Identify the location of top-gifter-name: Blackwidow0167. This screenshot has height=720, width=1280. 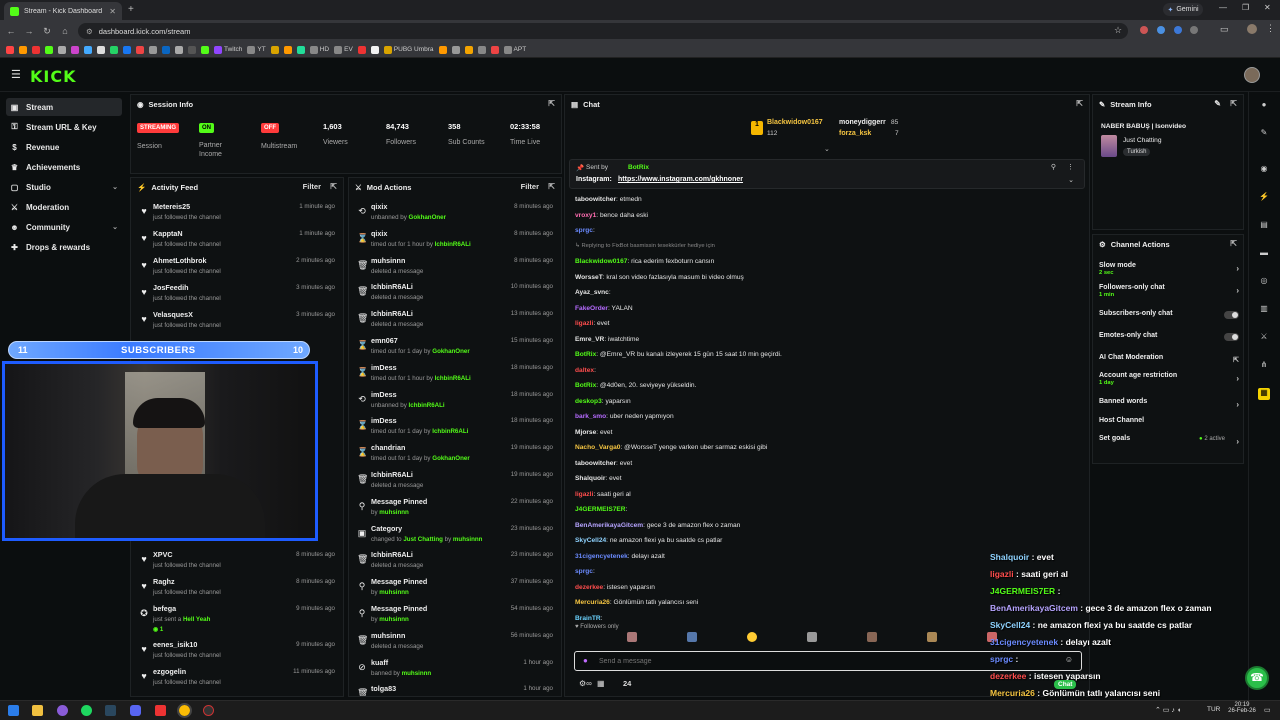
(795, 122).